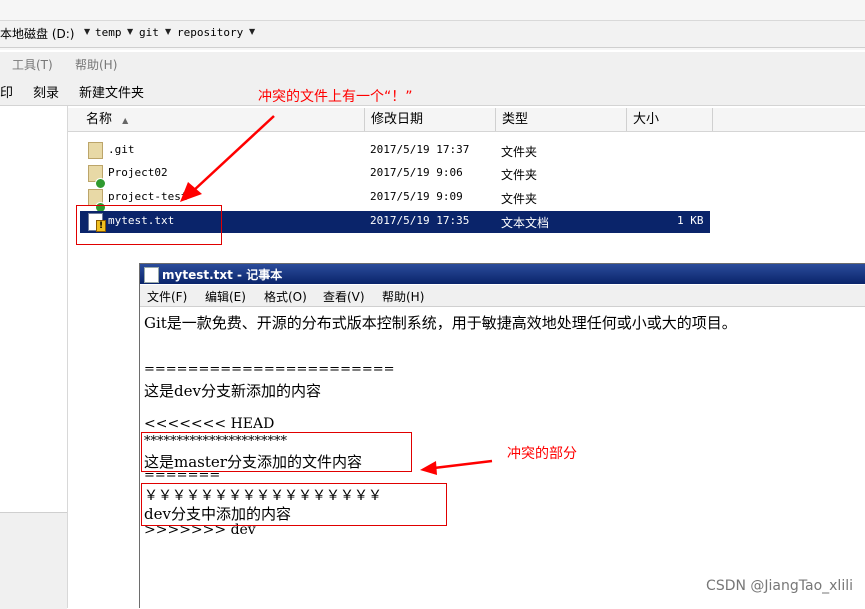  What do you see at coordinates (96, 64) in the screenshot?
I see `menu-help: 帮助(H)` at bounding box center [96, 64].